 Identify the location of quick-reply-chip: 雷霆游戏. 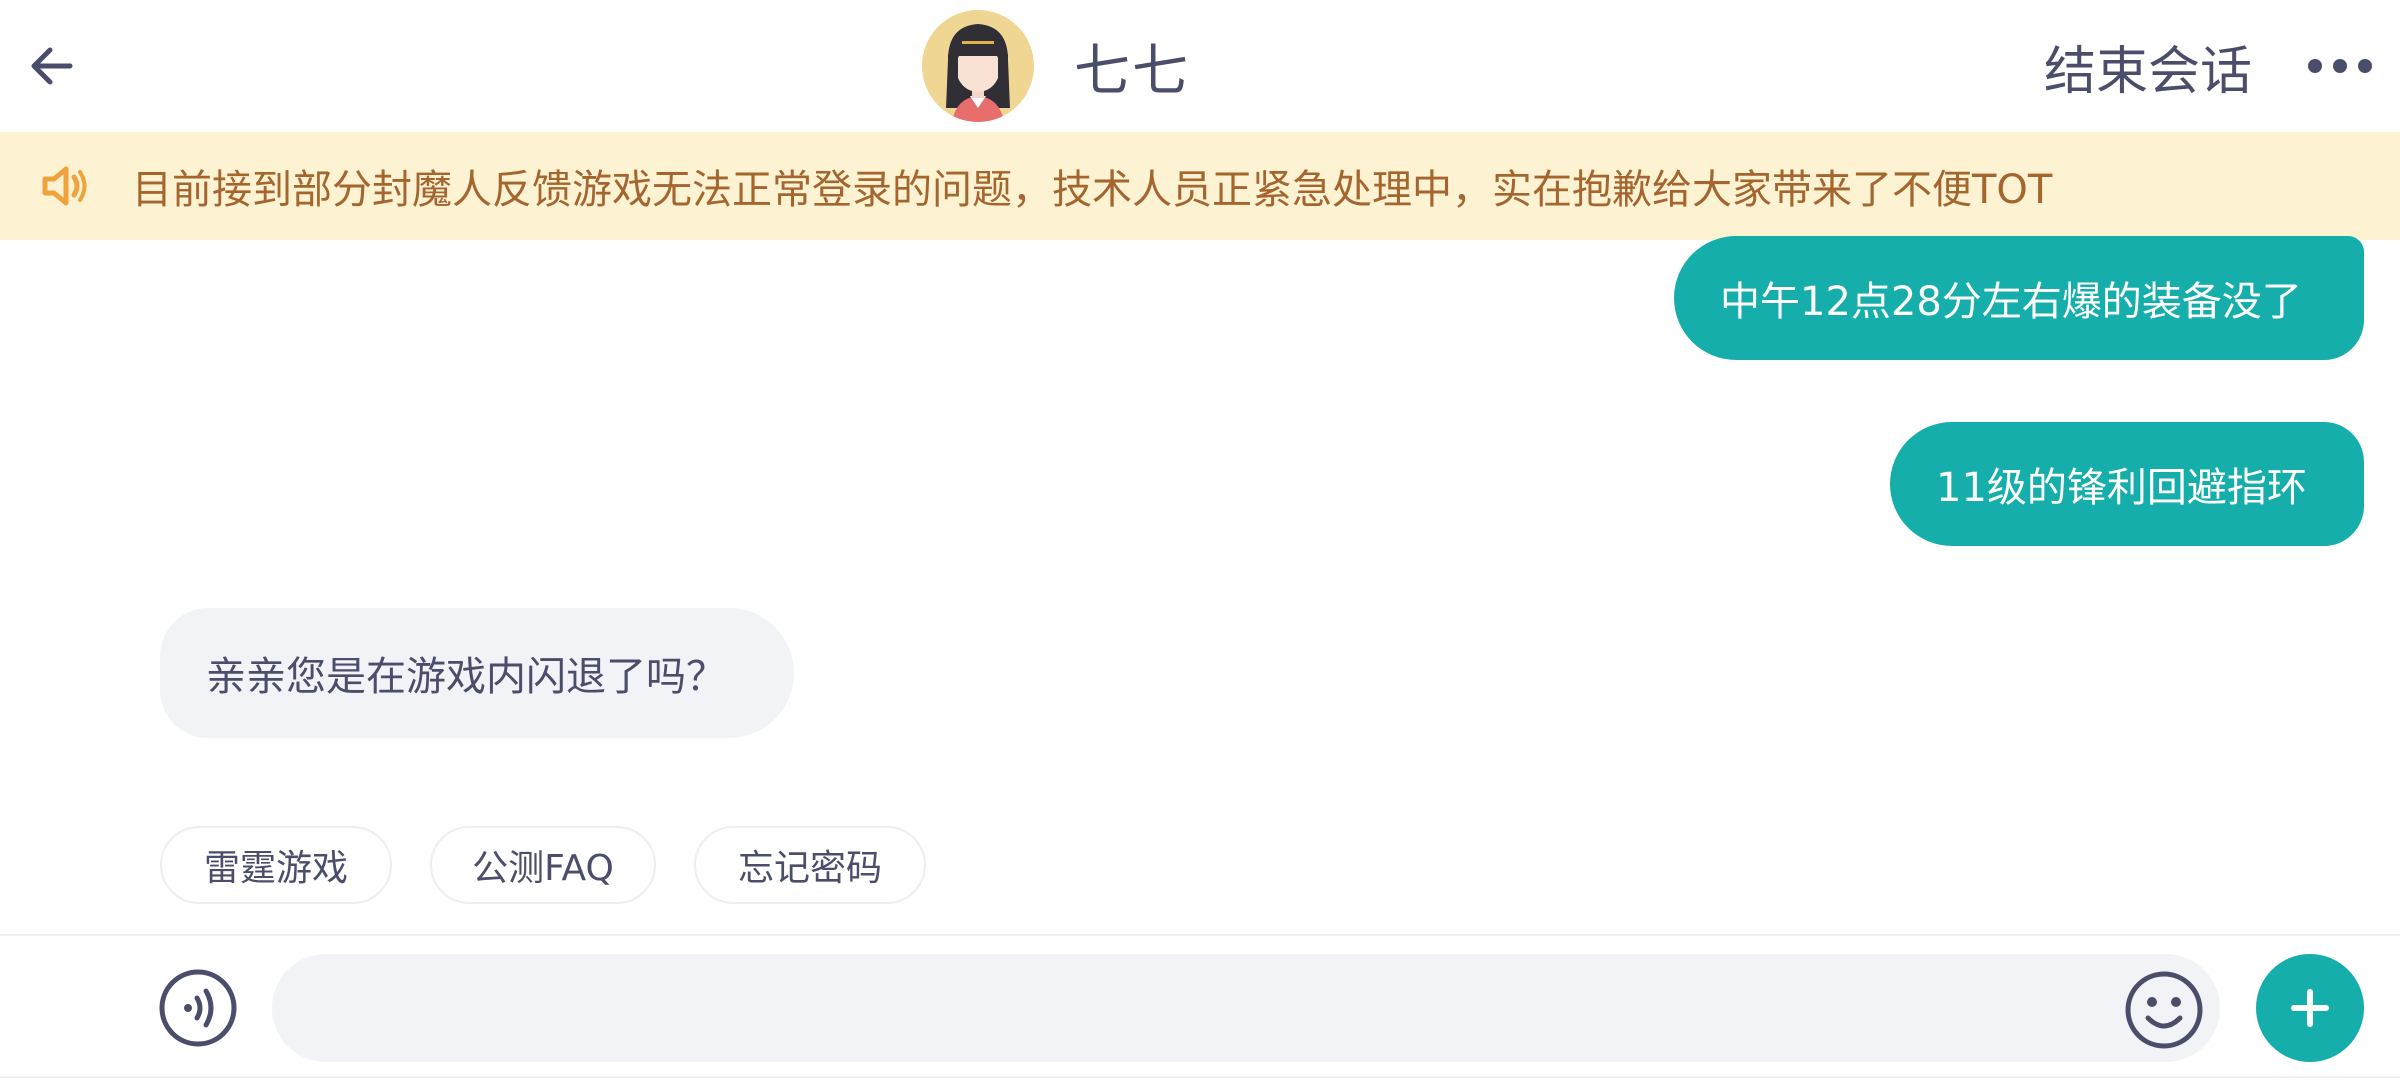
(276, 865).